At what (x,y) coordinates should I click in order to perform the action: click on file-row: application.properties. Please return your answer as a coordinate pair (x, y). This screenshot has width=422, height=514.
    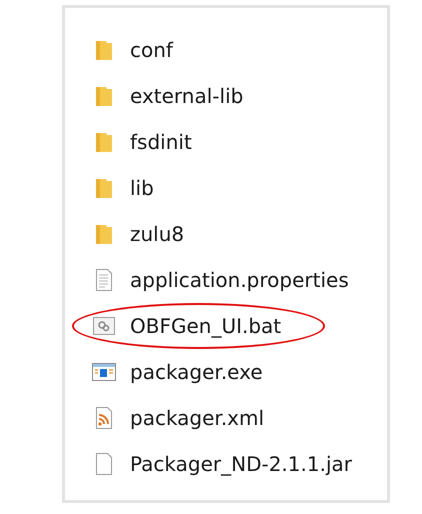
    Looking at the image, I should click on (226, 280).